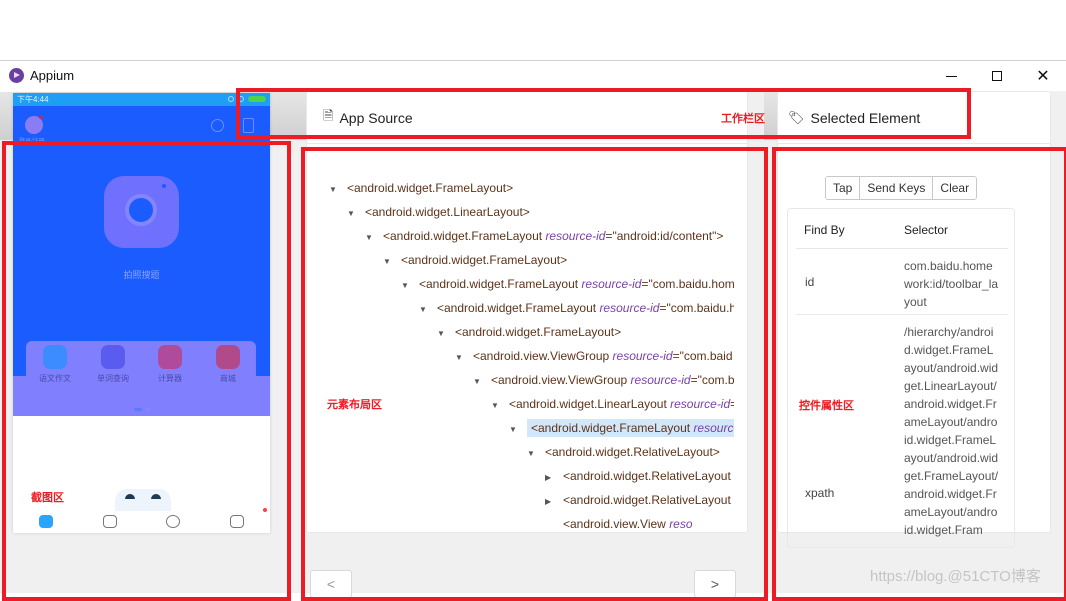  Describe the element at coordinates (41, 117) in the screenshot. I see `notification-dot` at that location.